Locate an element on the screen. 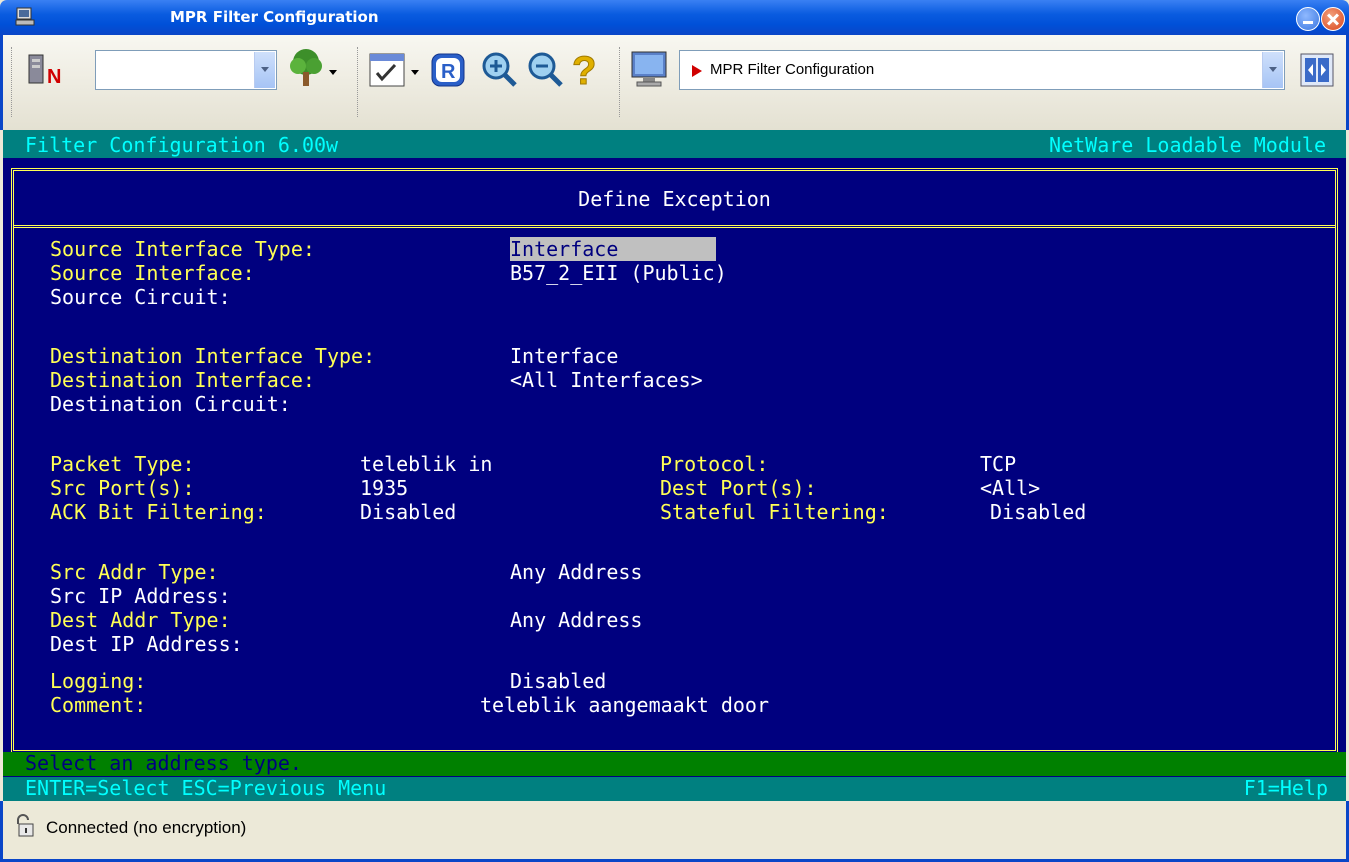 This screenshot has width=1349, height=862. dest-ip-label: Dest IP Address: is located at coordinates (146, 644).